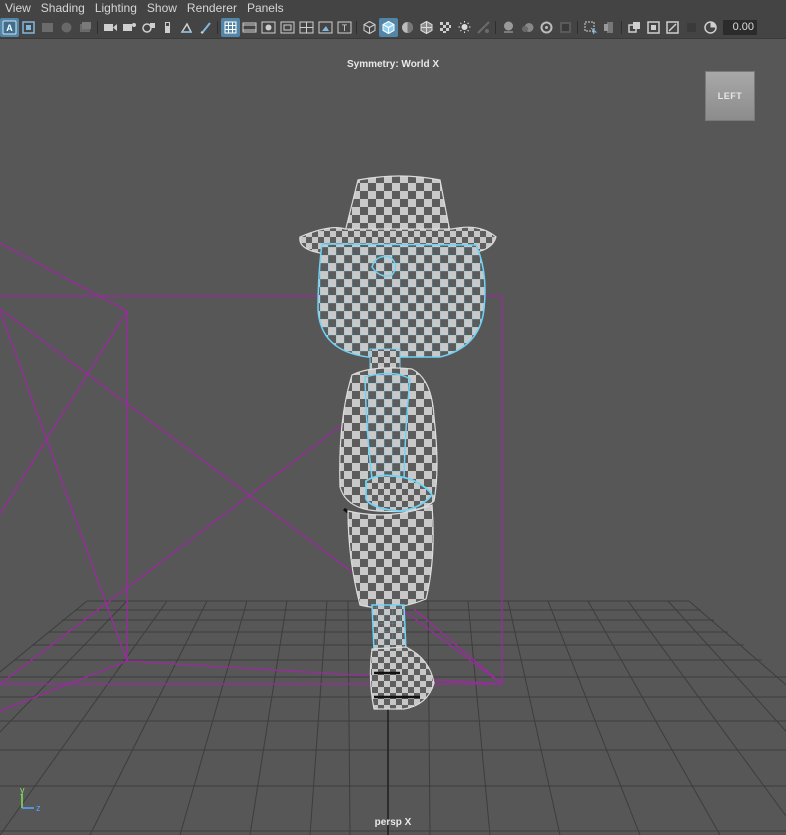 The width and height of the screenshot is (786, 835). What do you see at coordinates (565, 27) in the screenshot?
I see `depth-of-field-icon` at bounding box center [565, 27].